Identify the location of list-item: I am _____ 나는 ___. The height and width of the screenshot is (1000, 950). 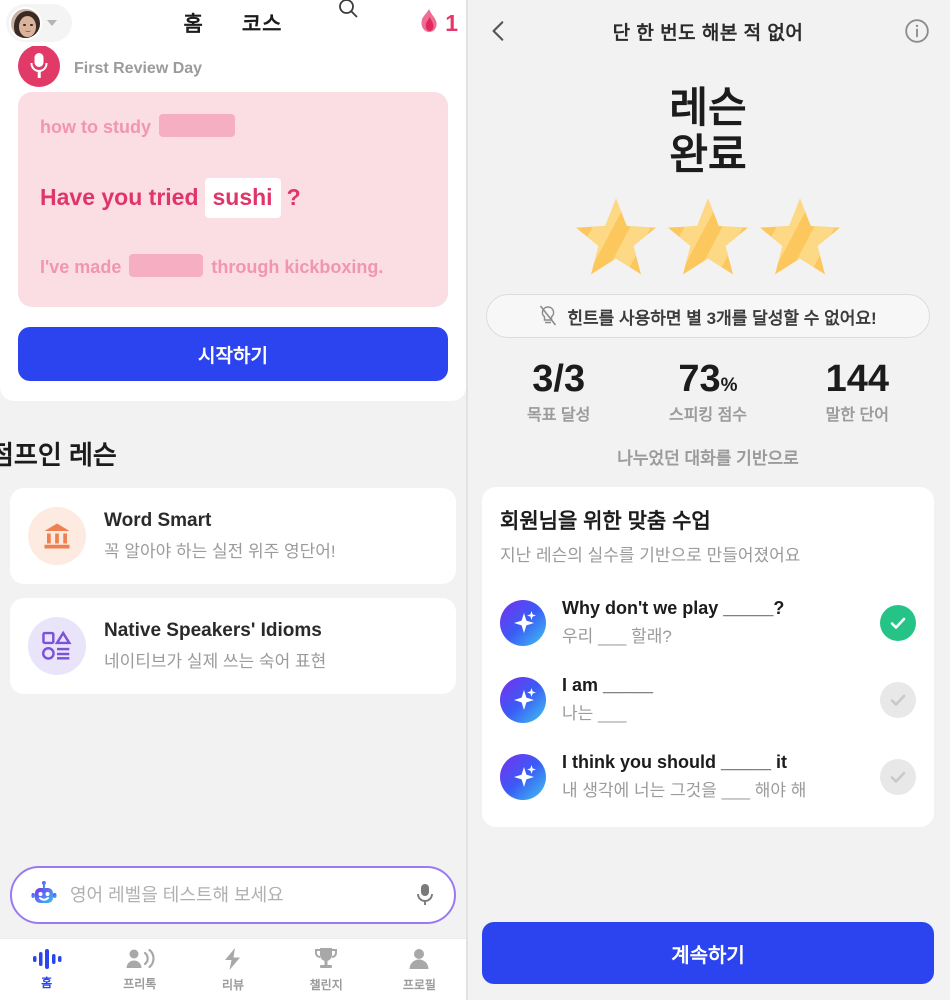
(708, 699).